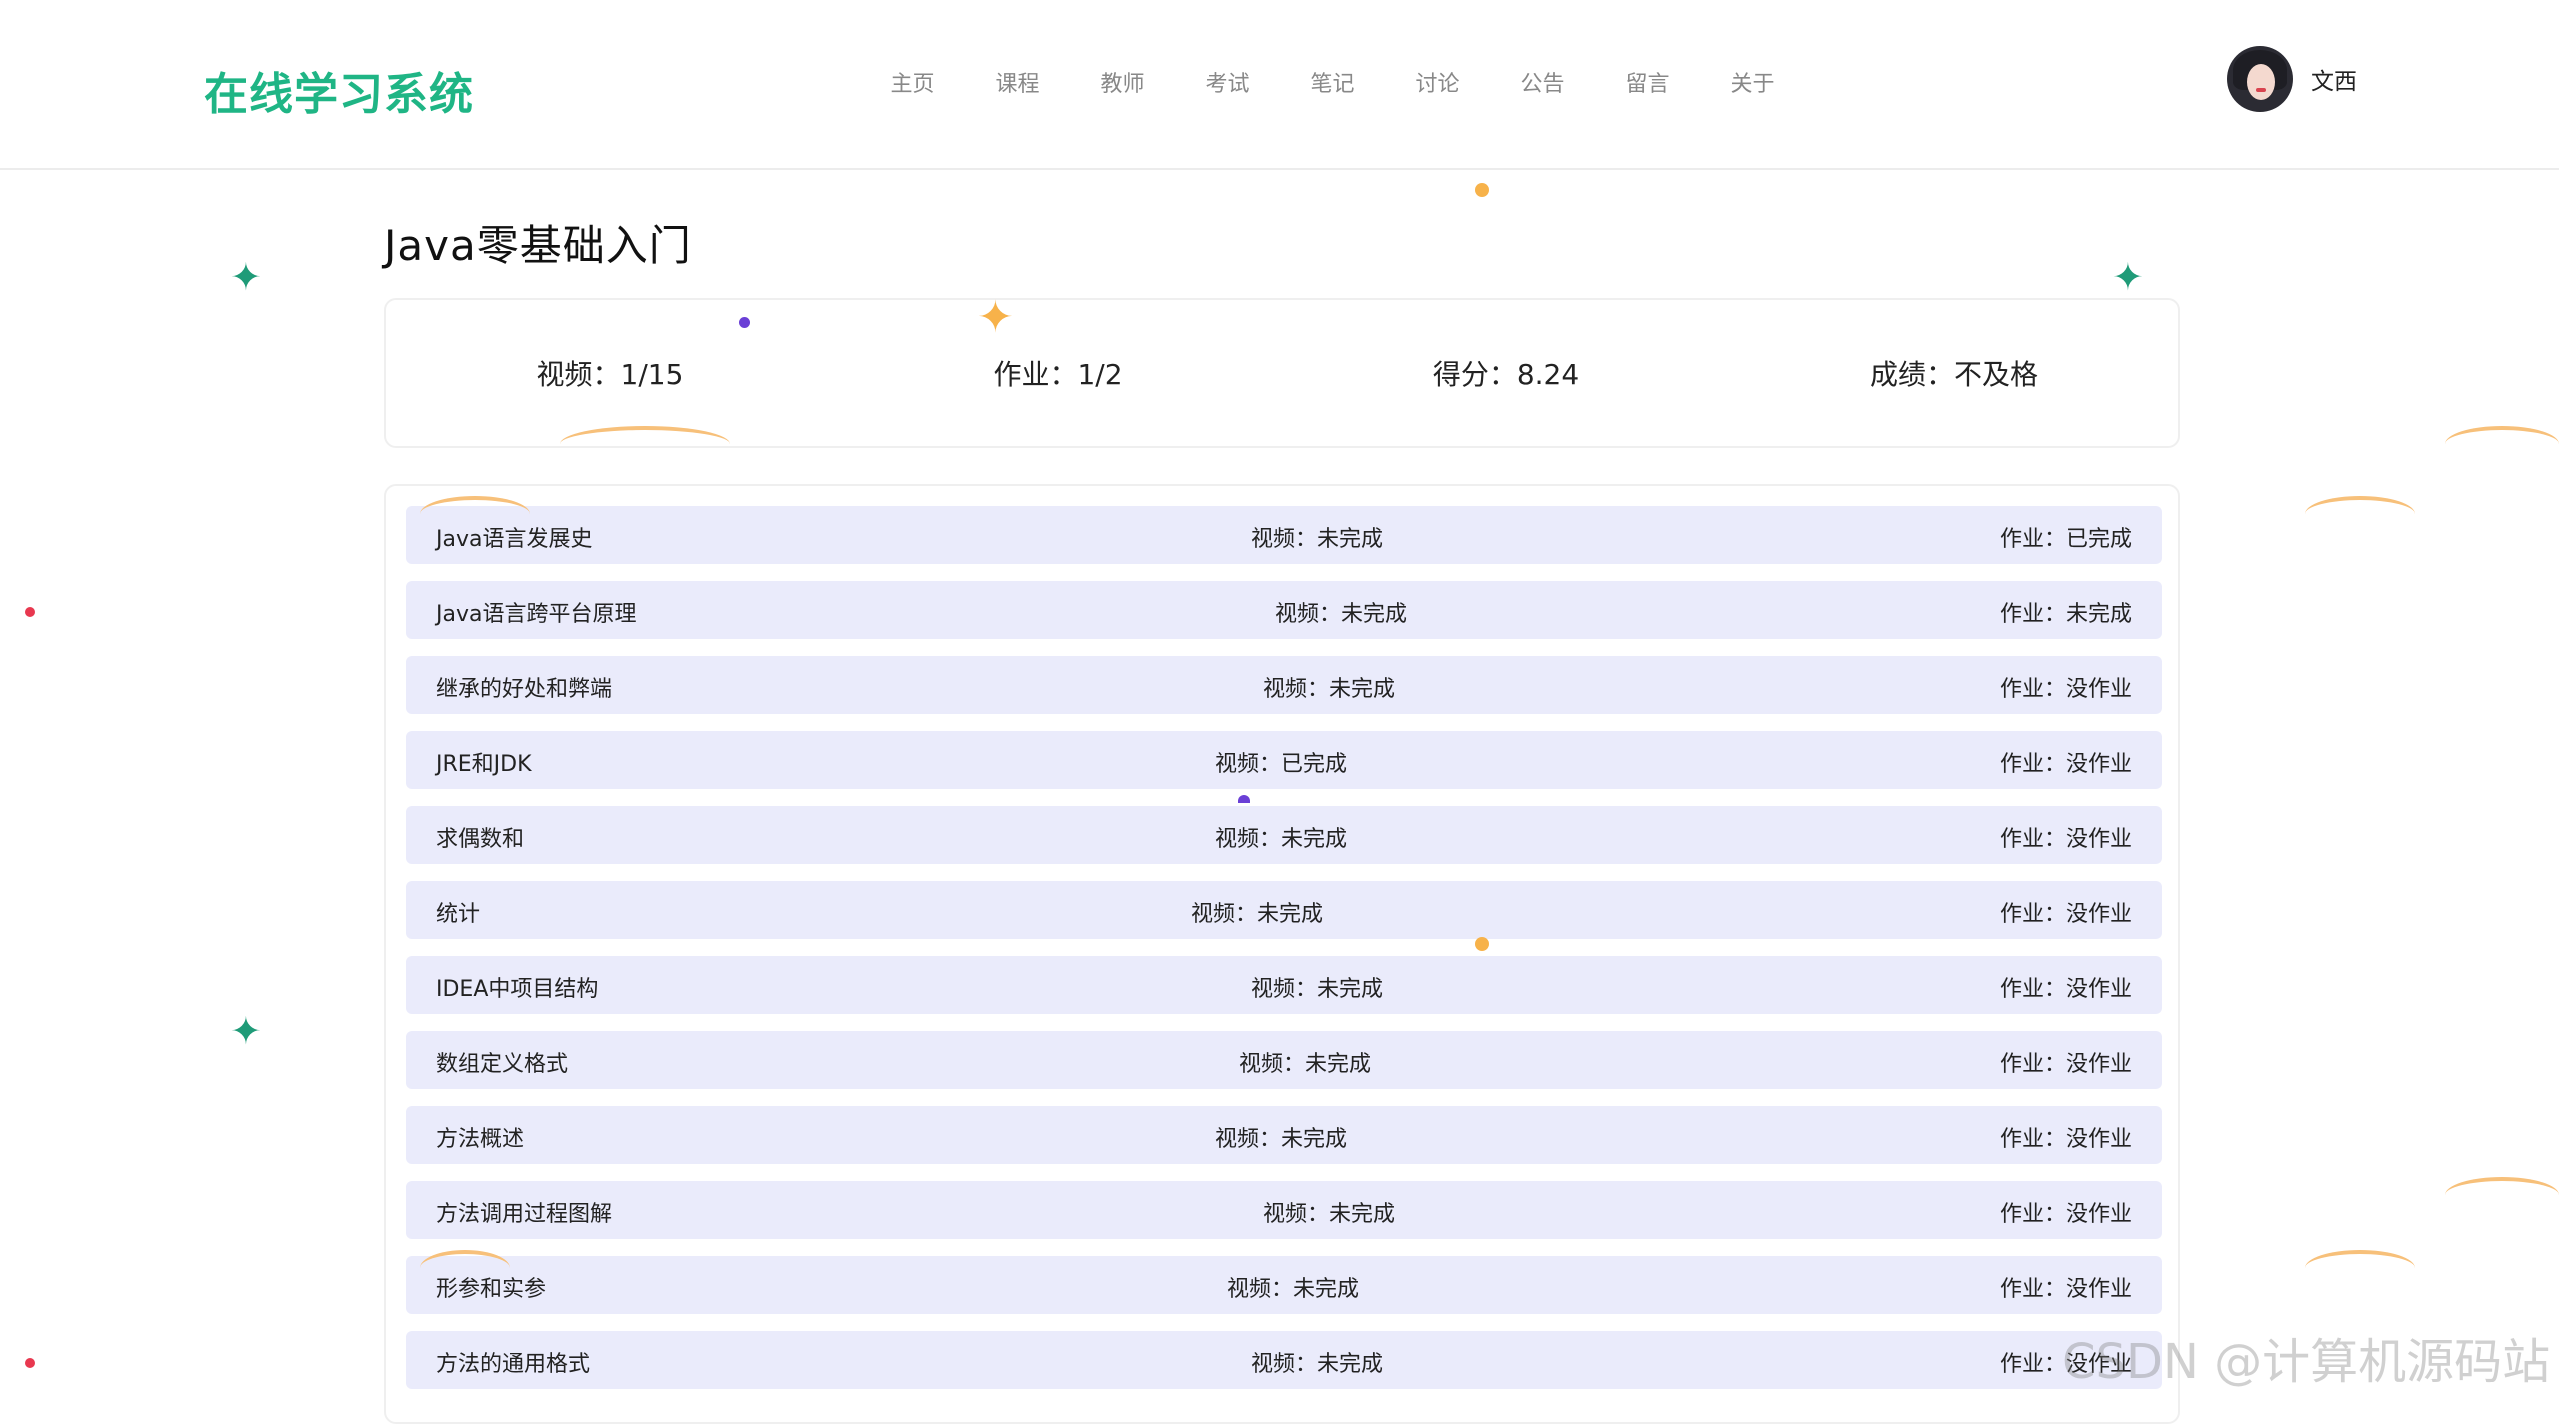  I want to click on lesson-row: IDEA中项目结构 视频：未完成 作业：没作业, so click(1284, 985).